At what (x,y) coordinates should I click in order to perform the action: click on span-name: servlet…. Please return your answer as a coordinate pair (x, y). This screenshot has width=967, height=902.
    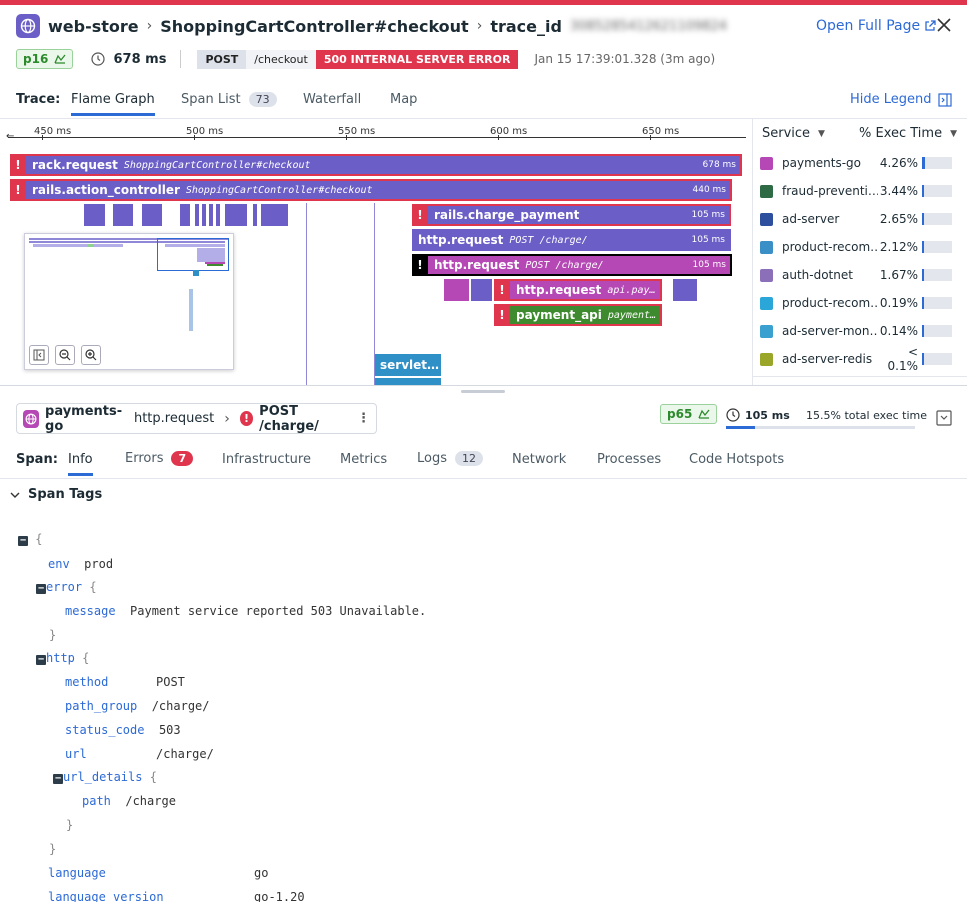
    Looking at the image, I should click on (410, 365).